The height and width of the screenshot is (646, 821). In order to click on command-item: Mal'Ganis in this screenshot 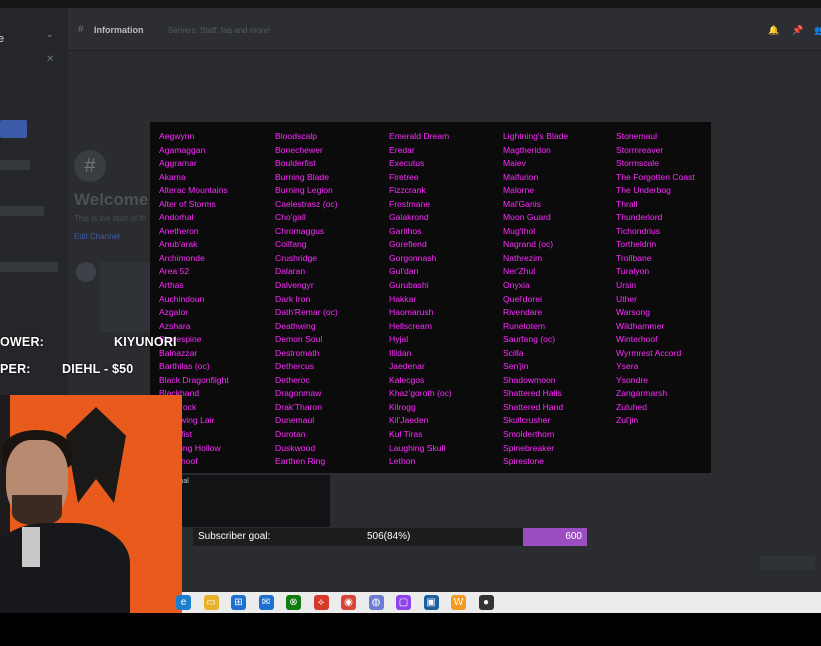, I will do `click(522, 203)`.